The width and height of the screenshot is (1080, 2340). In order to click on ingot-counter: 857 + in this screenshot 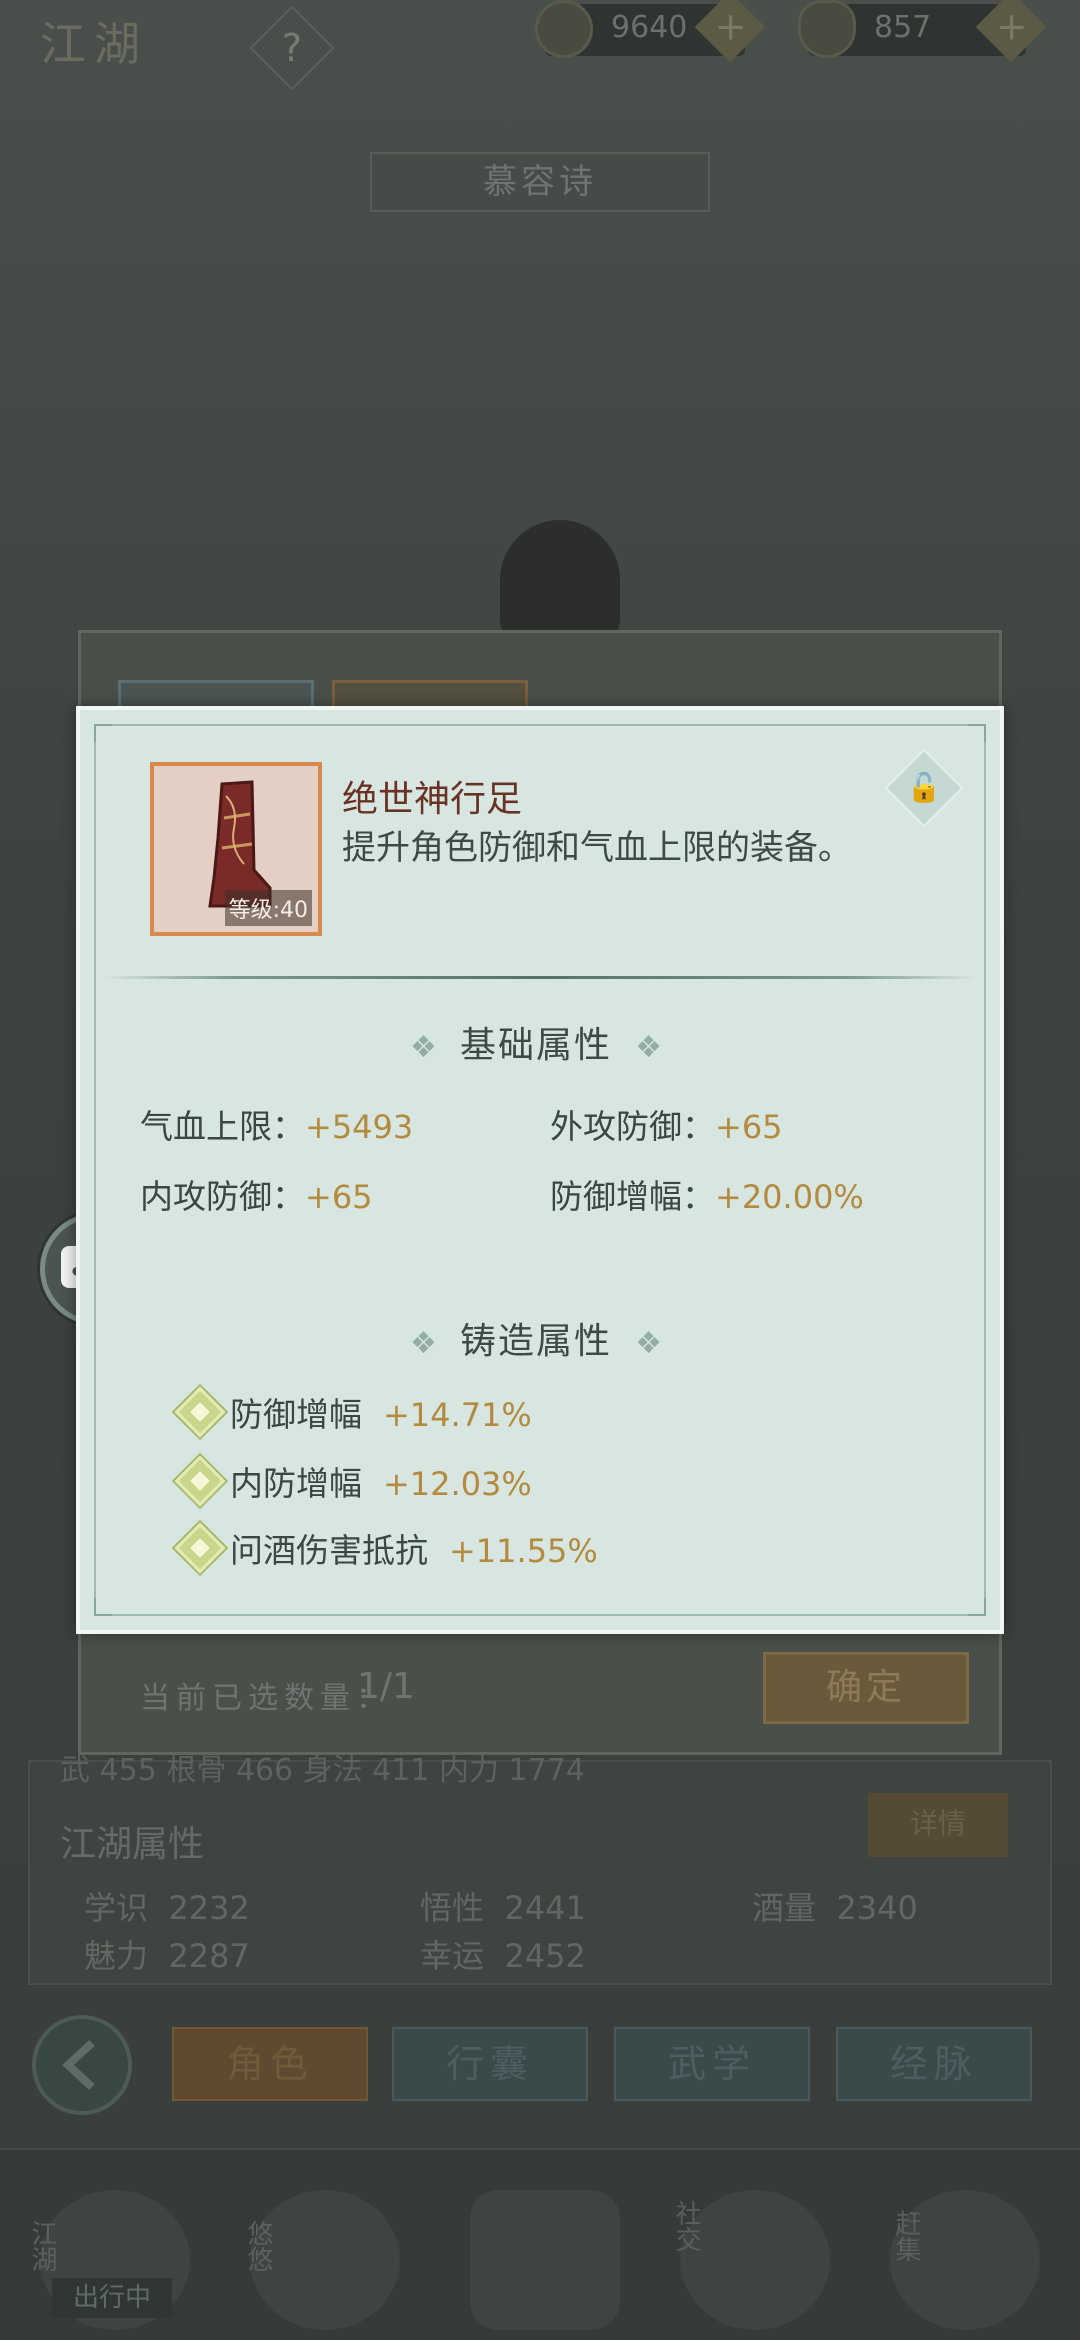, I will do `click(922, 31)`.